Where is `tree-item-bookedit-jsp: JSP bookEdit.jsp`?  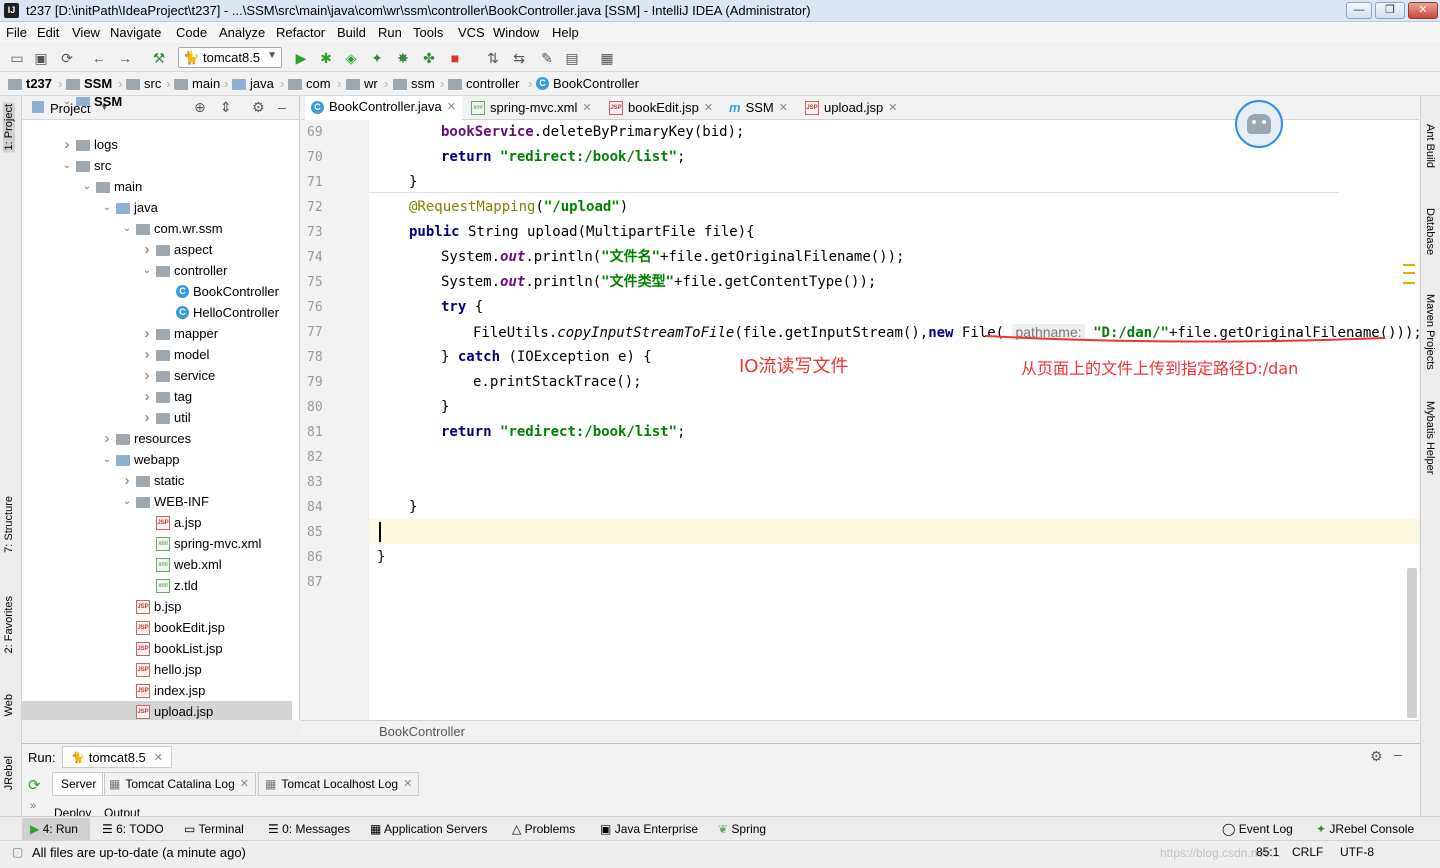 tree-item-bookedit-jsp: JSP bookEdit.jsp is located at coordinates (173, 627).